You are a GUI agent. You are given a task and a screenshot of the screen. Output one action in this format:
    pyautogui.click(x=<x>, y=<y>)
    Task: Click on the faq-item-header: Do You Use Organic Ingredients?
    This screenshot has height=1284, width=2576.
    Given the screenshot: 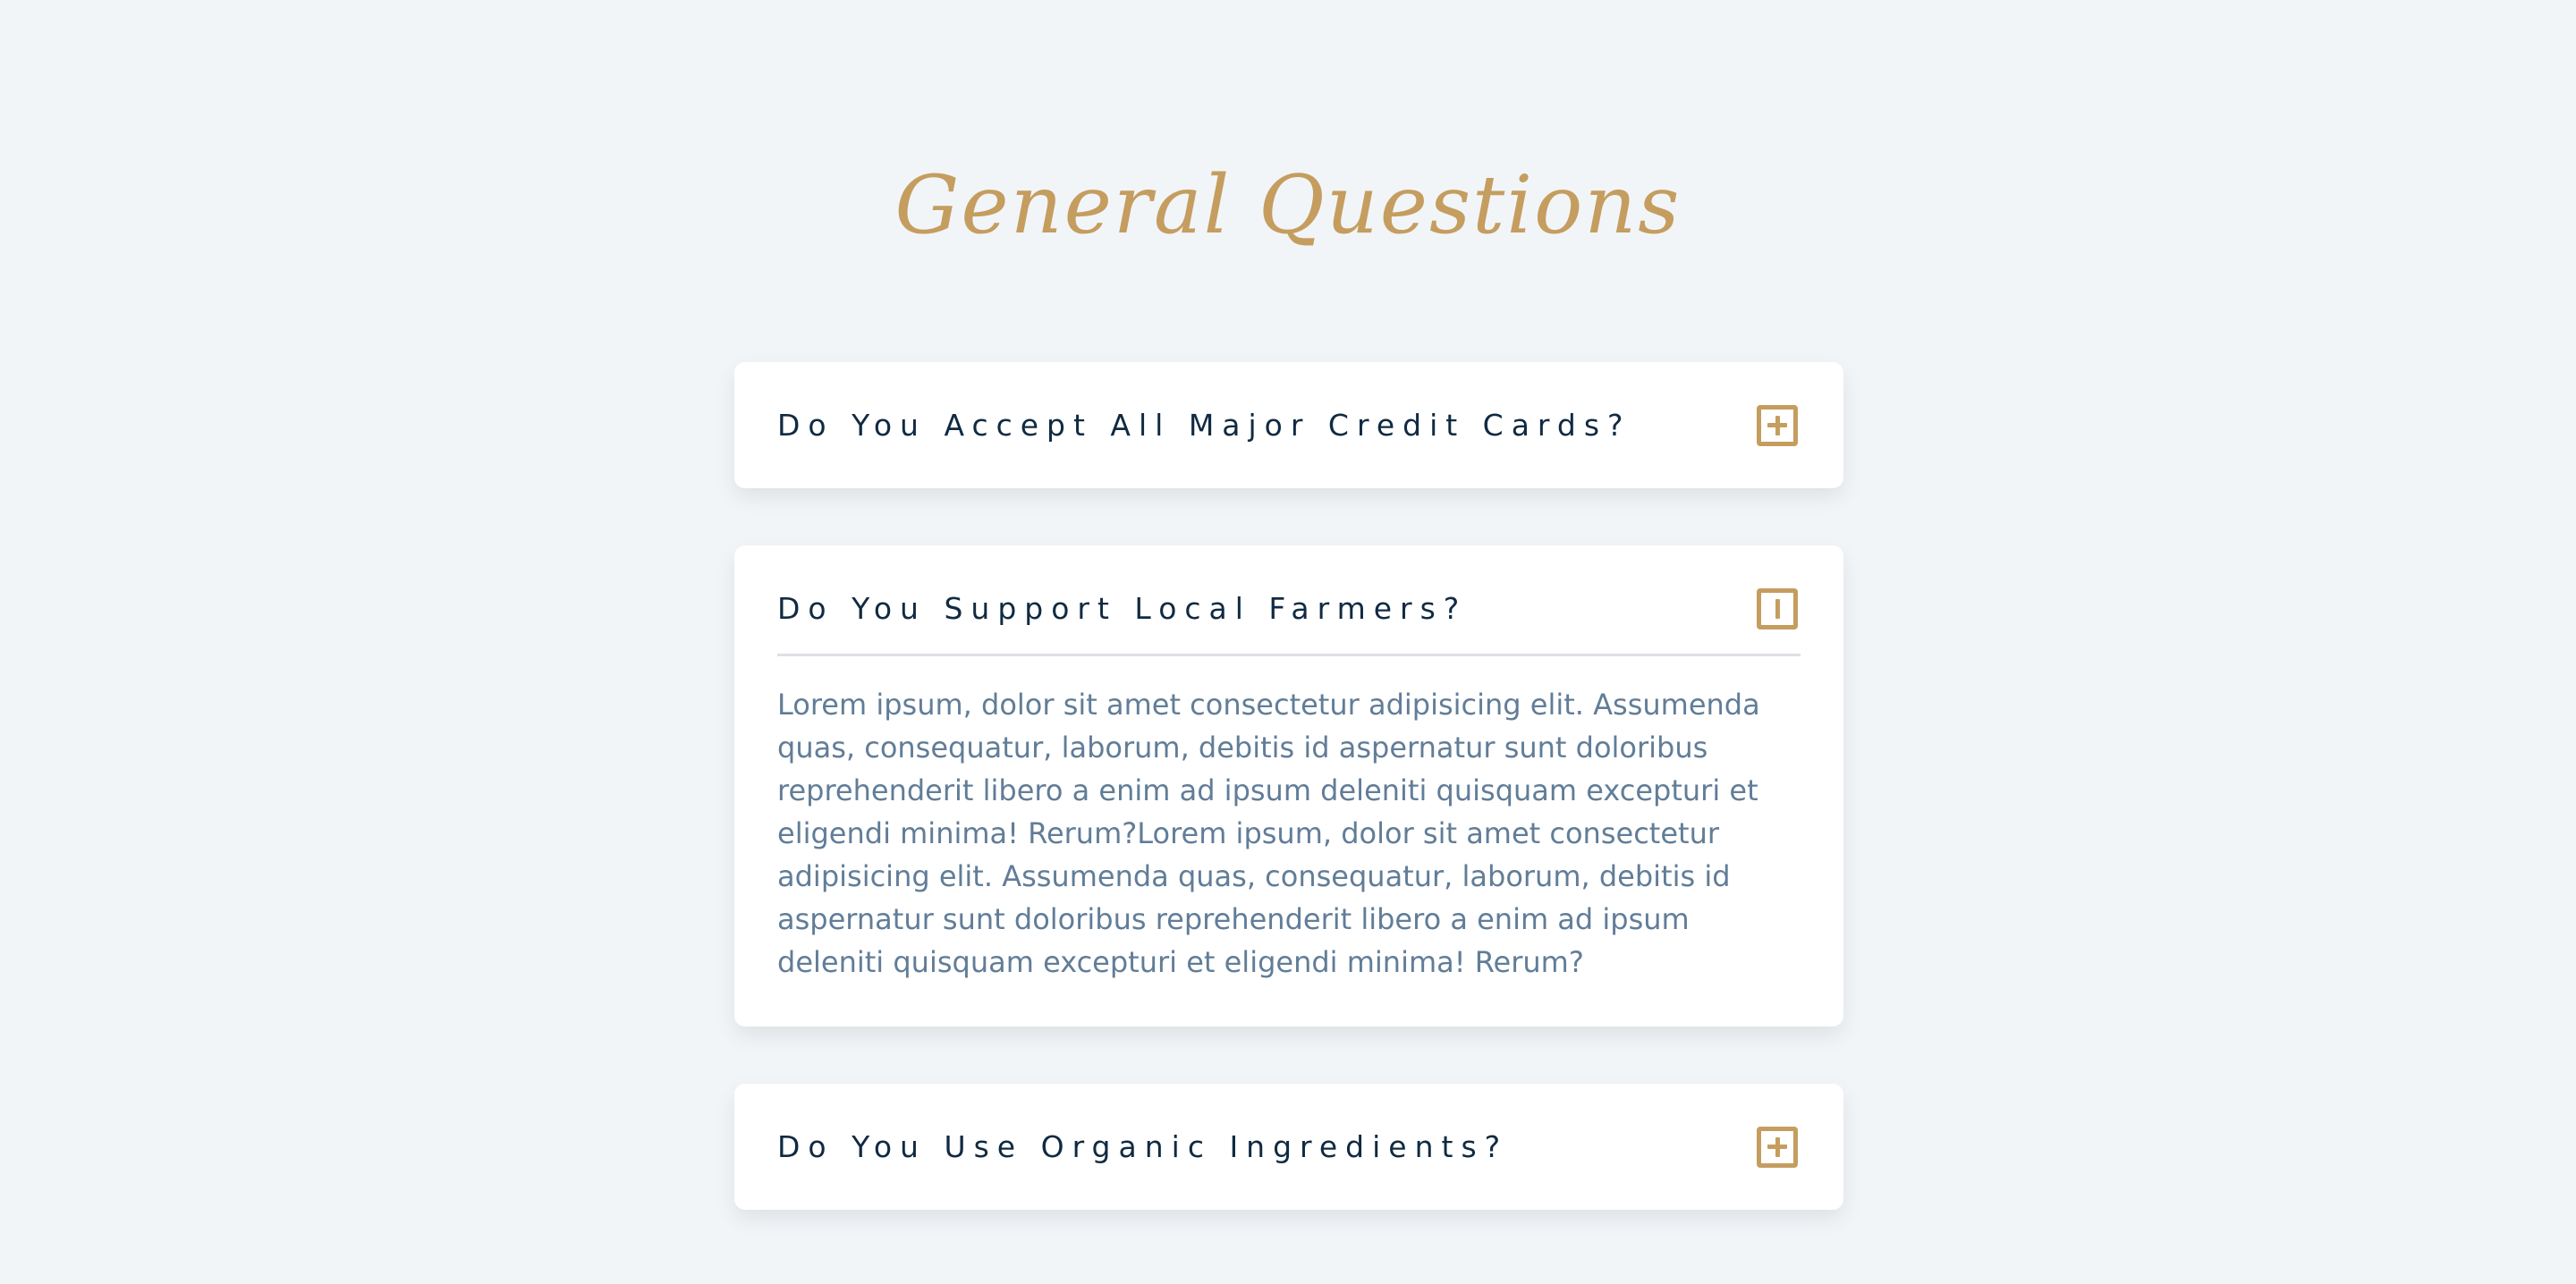 What is the action you would take?
    pyautogui.click(x=1289, y=1147)
    